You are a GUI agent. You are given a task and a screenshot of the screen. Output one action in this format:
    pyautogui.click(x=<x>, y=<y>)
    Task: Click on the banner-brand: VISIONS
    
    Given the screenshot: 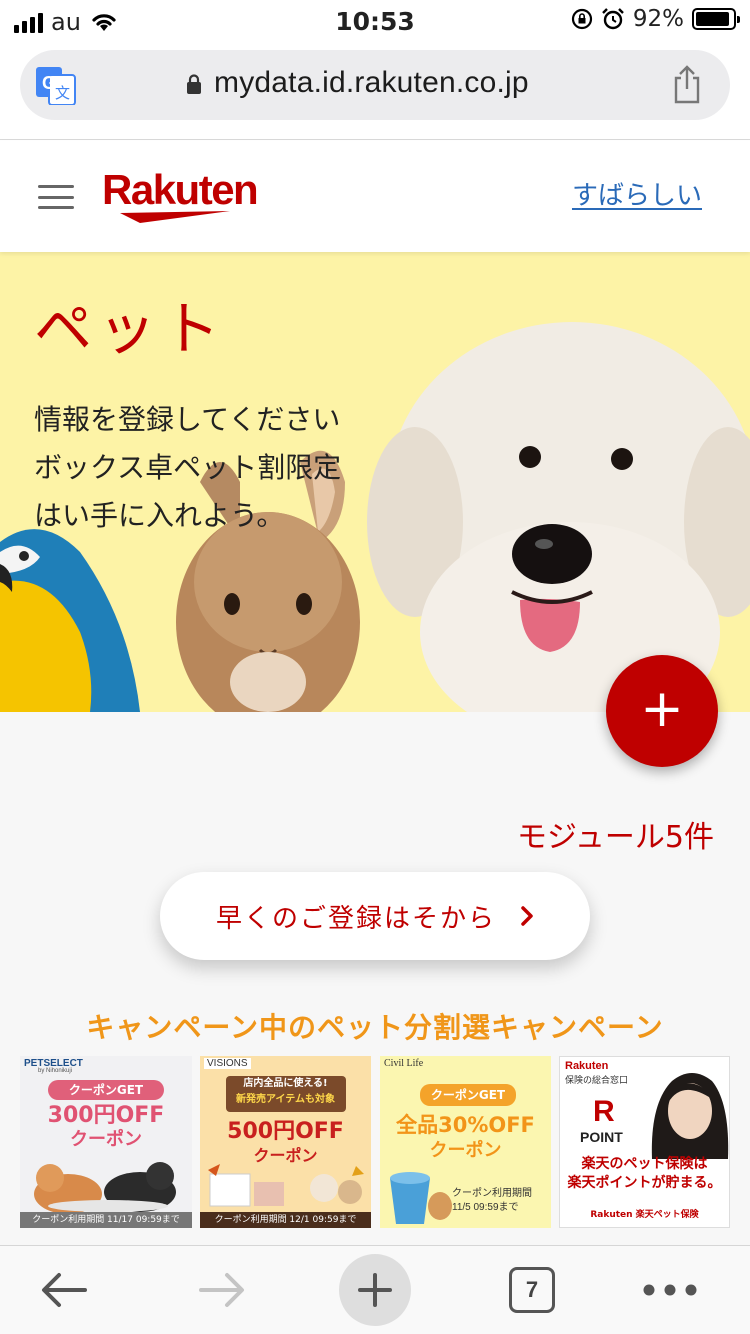 What is the action you would take?
    pyautogui.click(x=227, y=1063)
    